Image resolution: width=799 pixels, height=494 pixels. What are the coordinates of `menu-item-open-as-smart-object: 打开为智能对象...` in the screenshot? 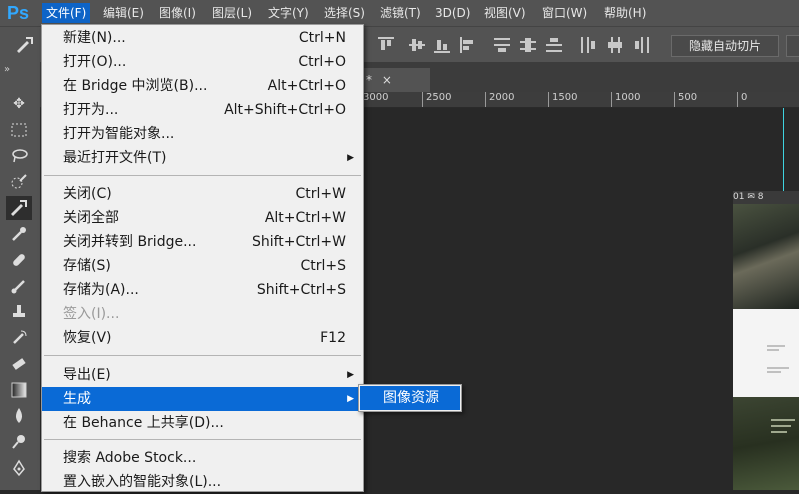 It's located at (202, 134).